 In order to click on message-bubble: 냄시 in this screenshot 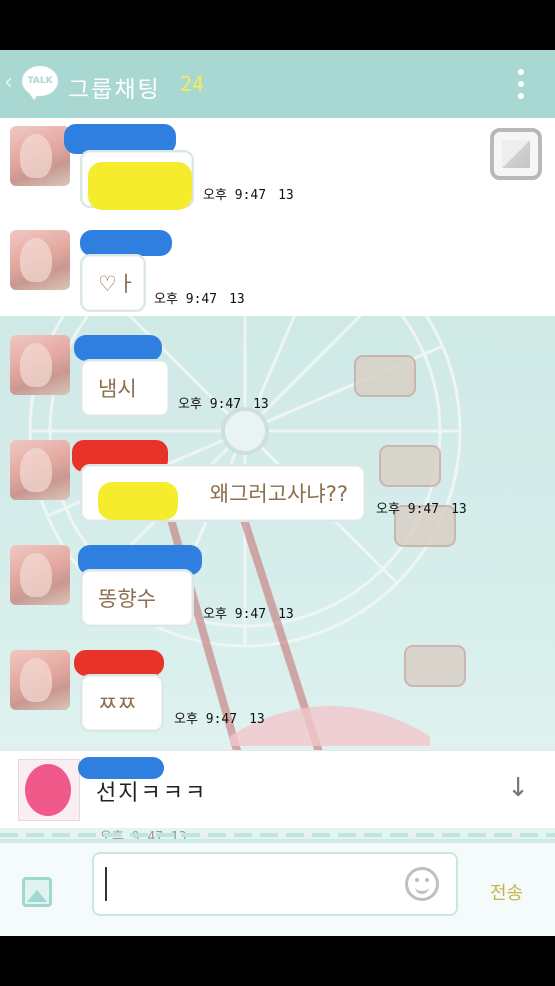, I will do `click(125, 388)`.